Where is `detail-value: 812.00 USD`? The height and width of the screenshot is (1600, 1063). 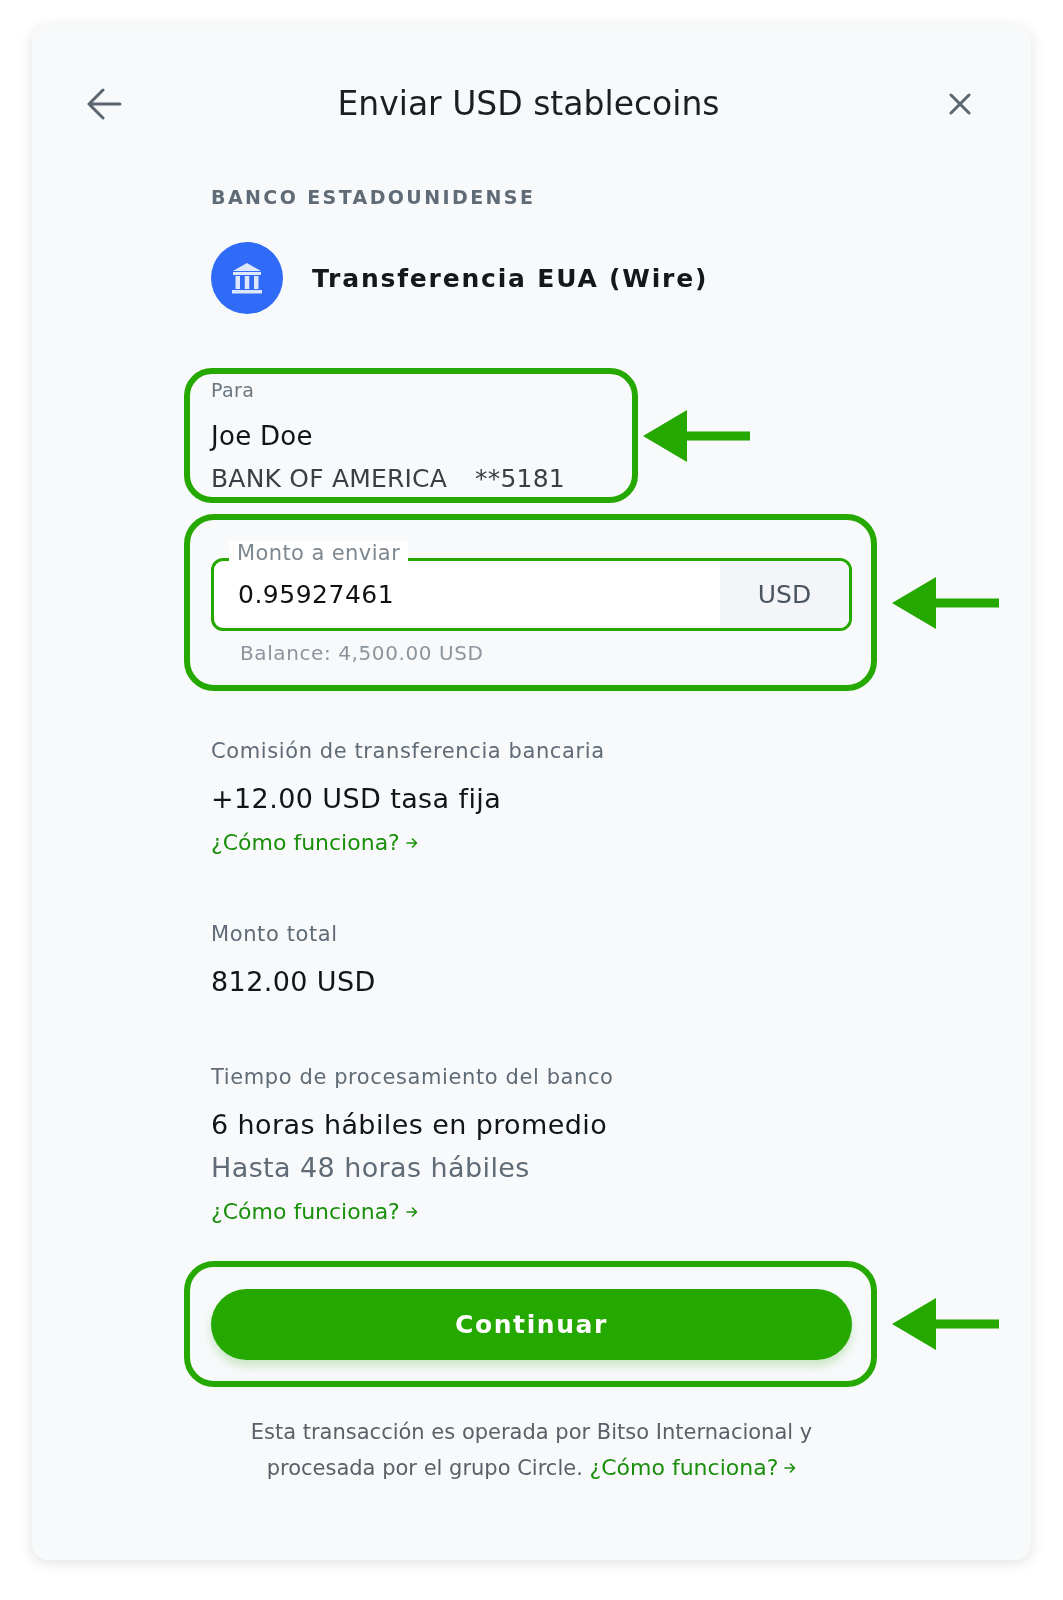
detail-value: 812.00 USD is located at coordinates (293, 982).